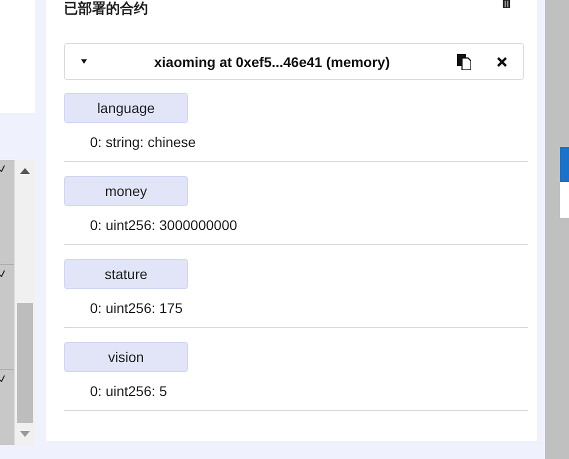  What do you see at coordinates (163, 225) in the screenshot?
I see `output-text: 0: uint256: 3000000000` at bounding box center [163, 225].